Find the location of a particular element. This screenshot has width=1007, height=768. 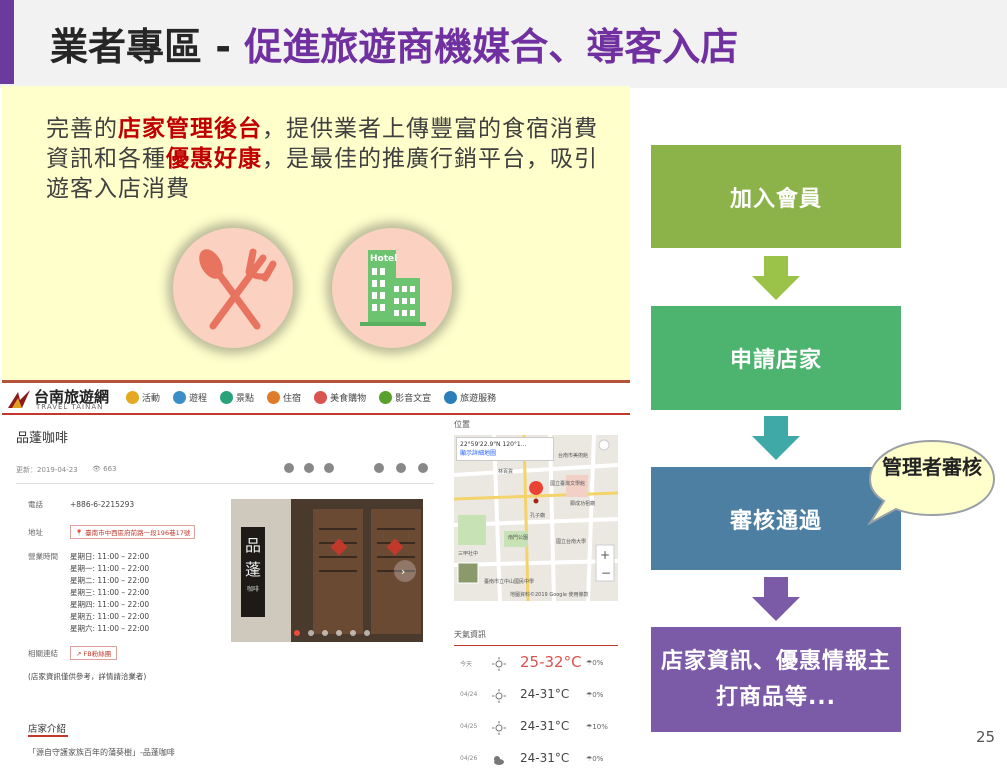

line-icon is located at coordinates (329, 468).